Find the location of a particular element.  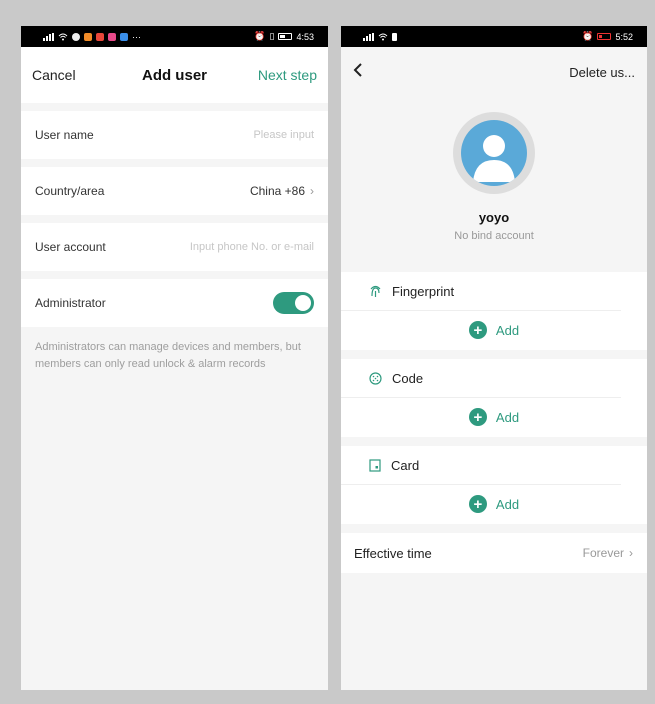

effective-time-value: Forever is located at coordinates (603, 553).